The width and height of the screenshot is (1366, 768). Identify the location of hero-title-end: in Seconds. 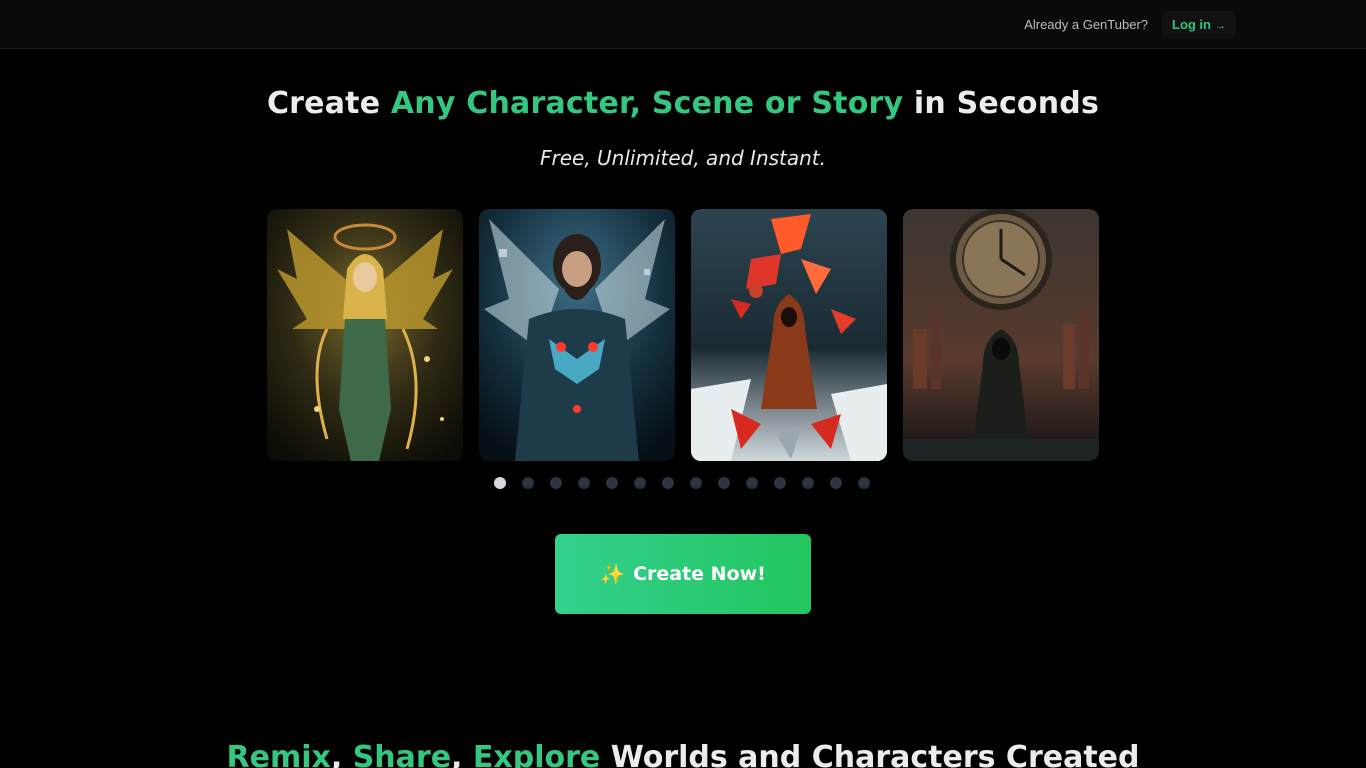
(1001, 103).